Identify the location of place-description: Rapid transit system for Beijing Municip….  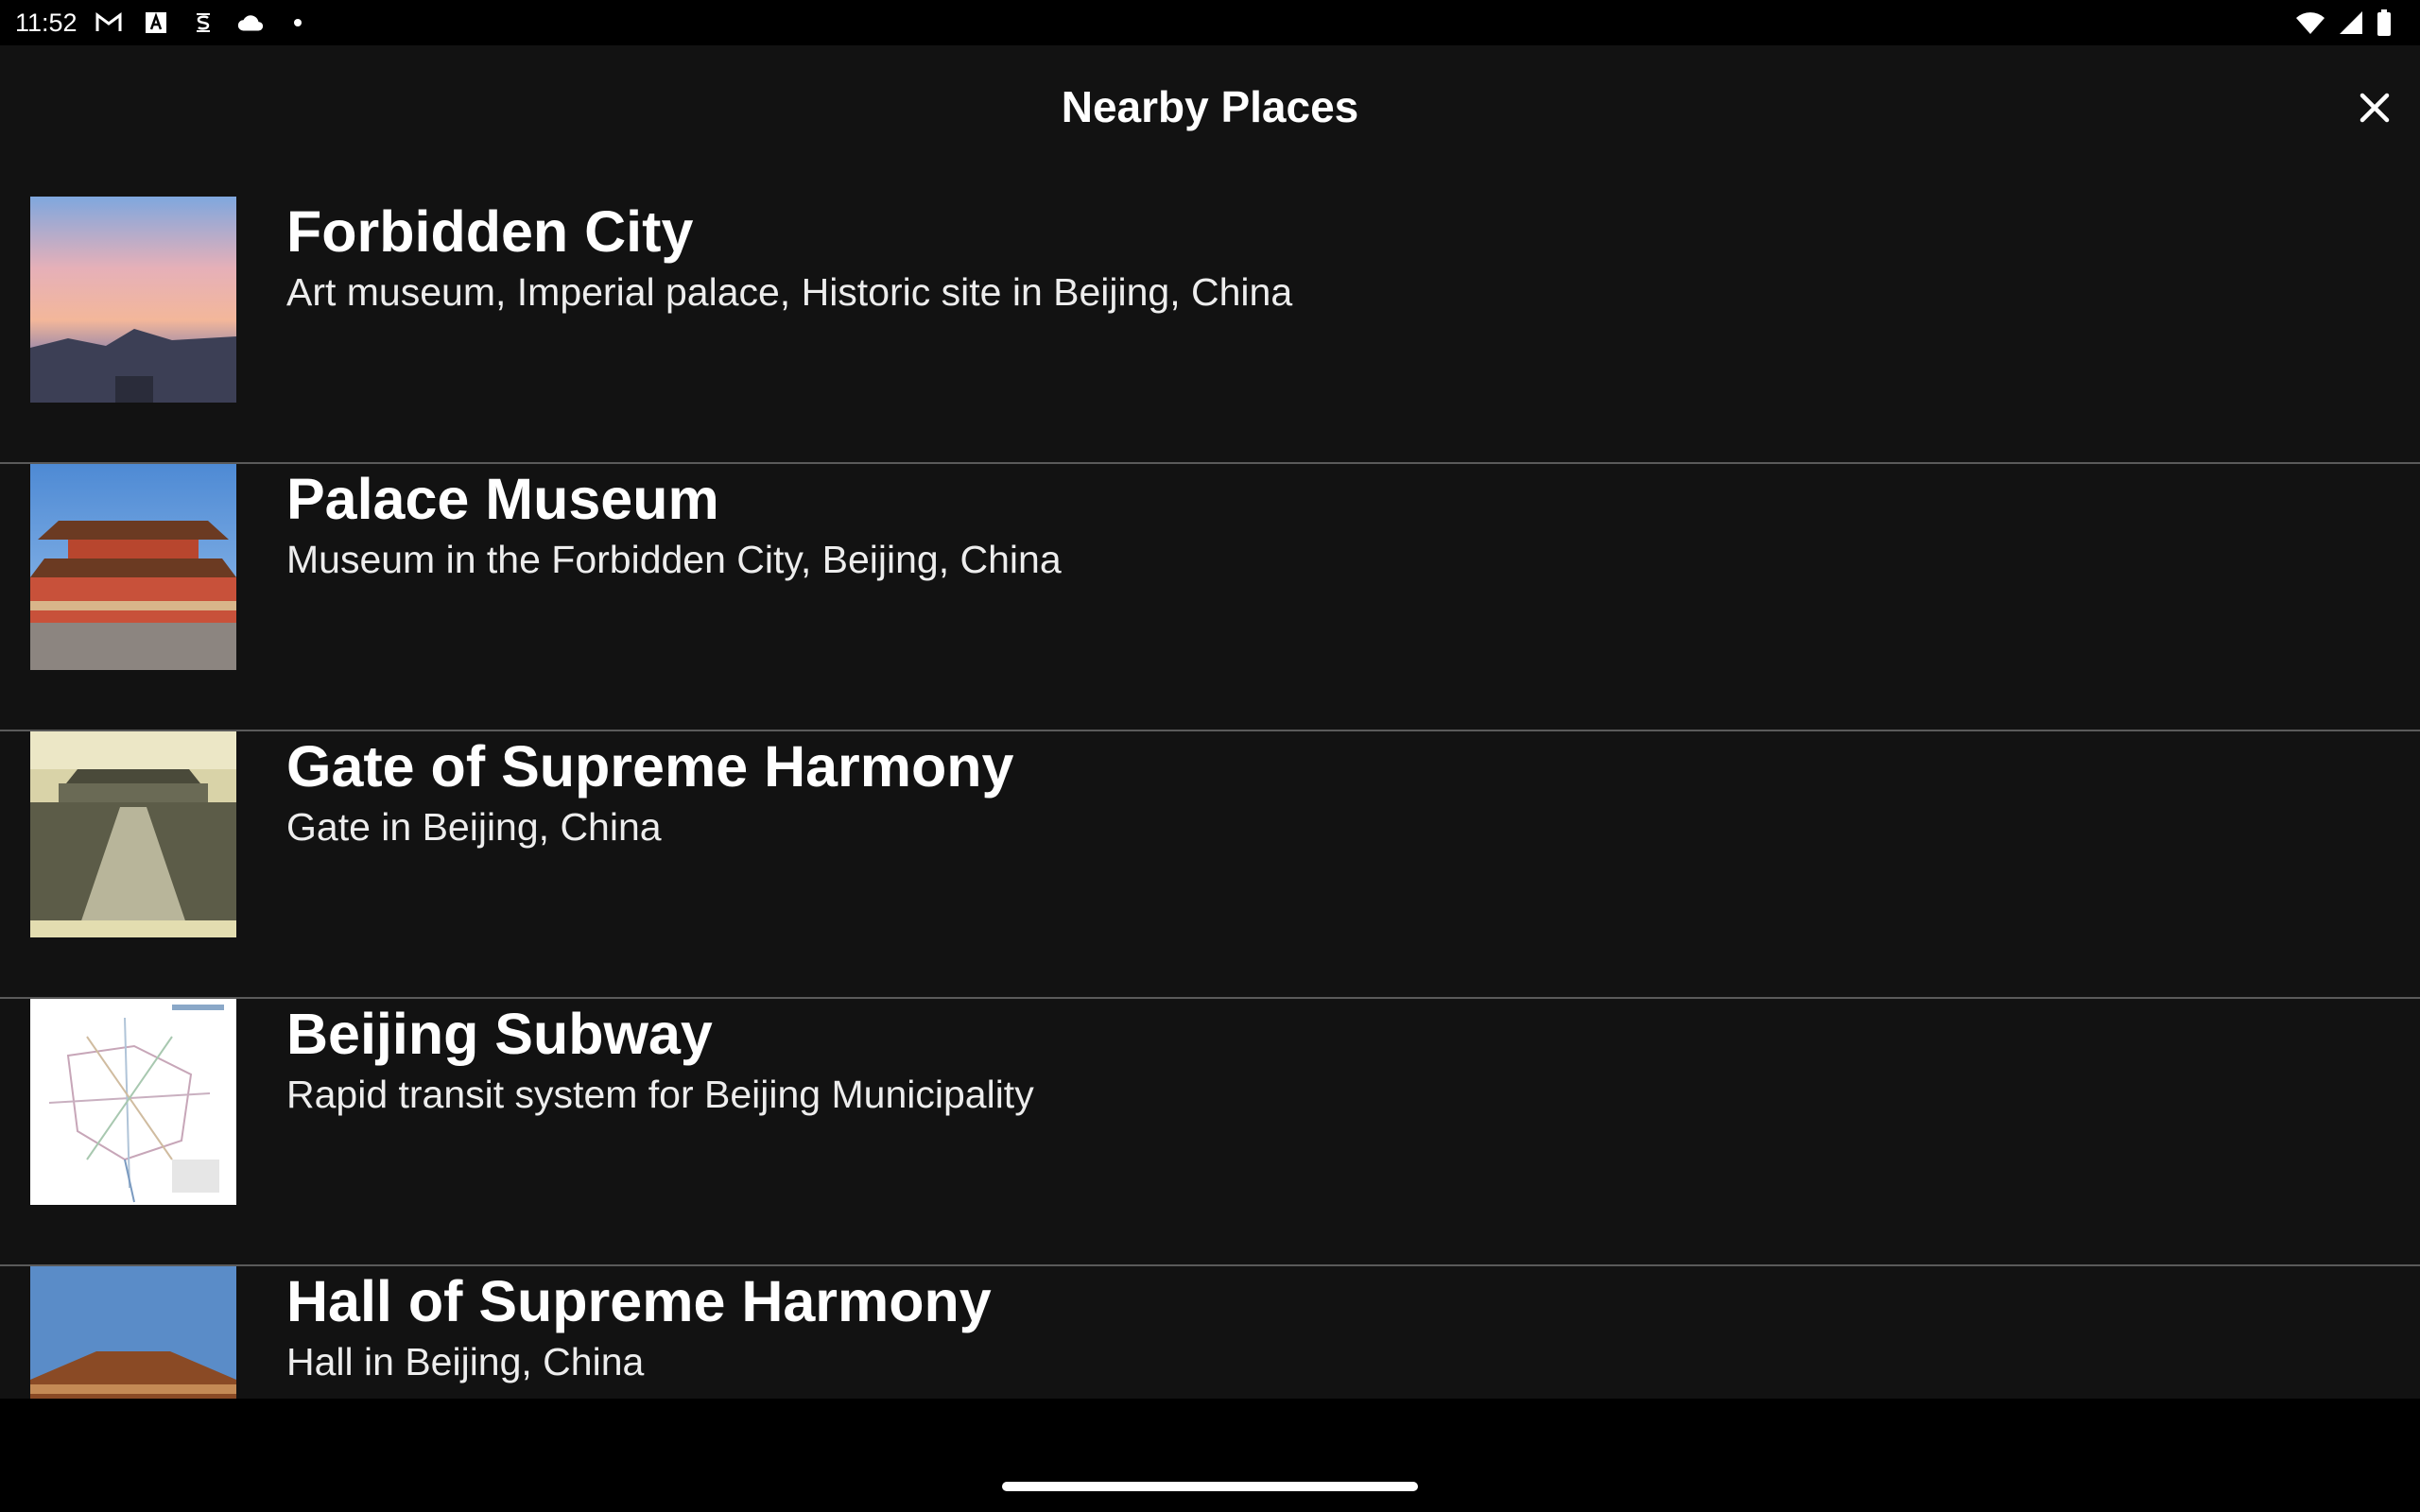
(660, 1095).